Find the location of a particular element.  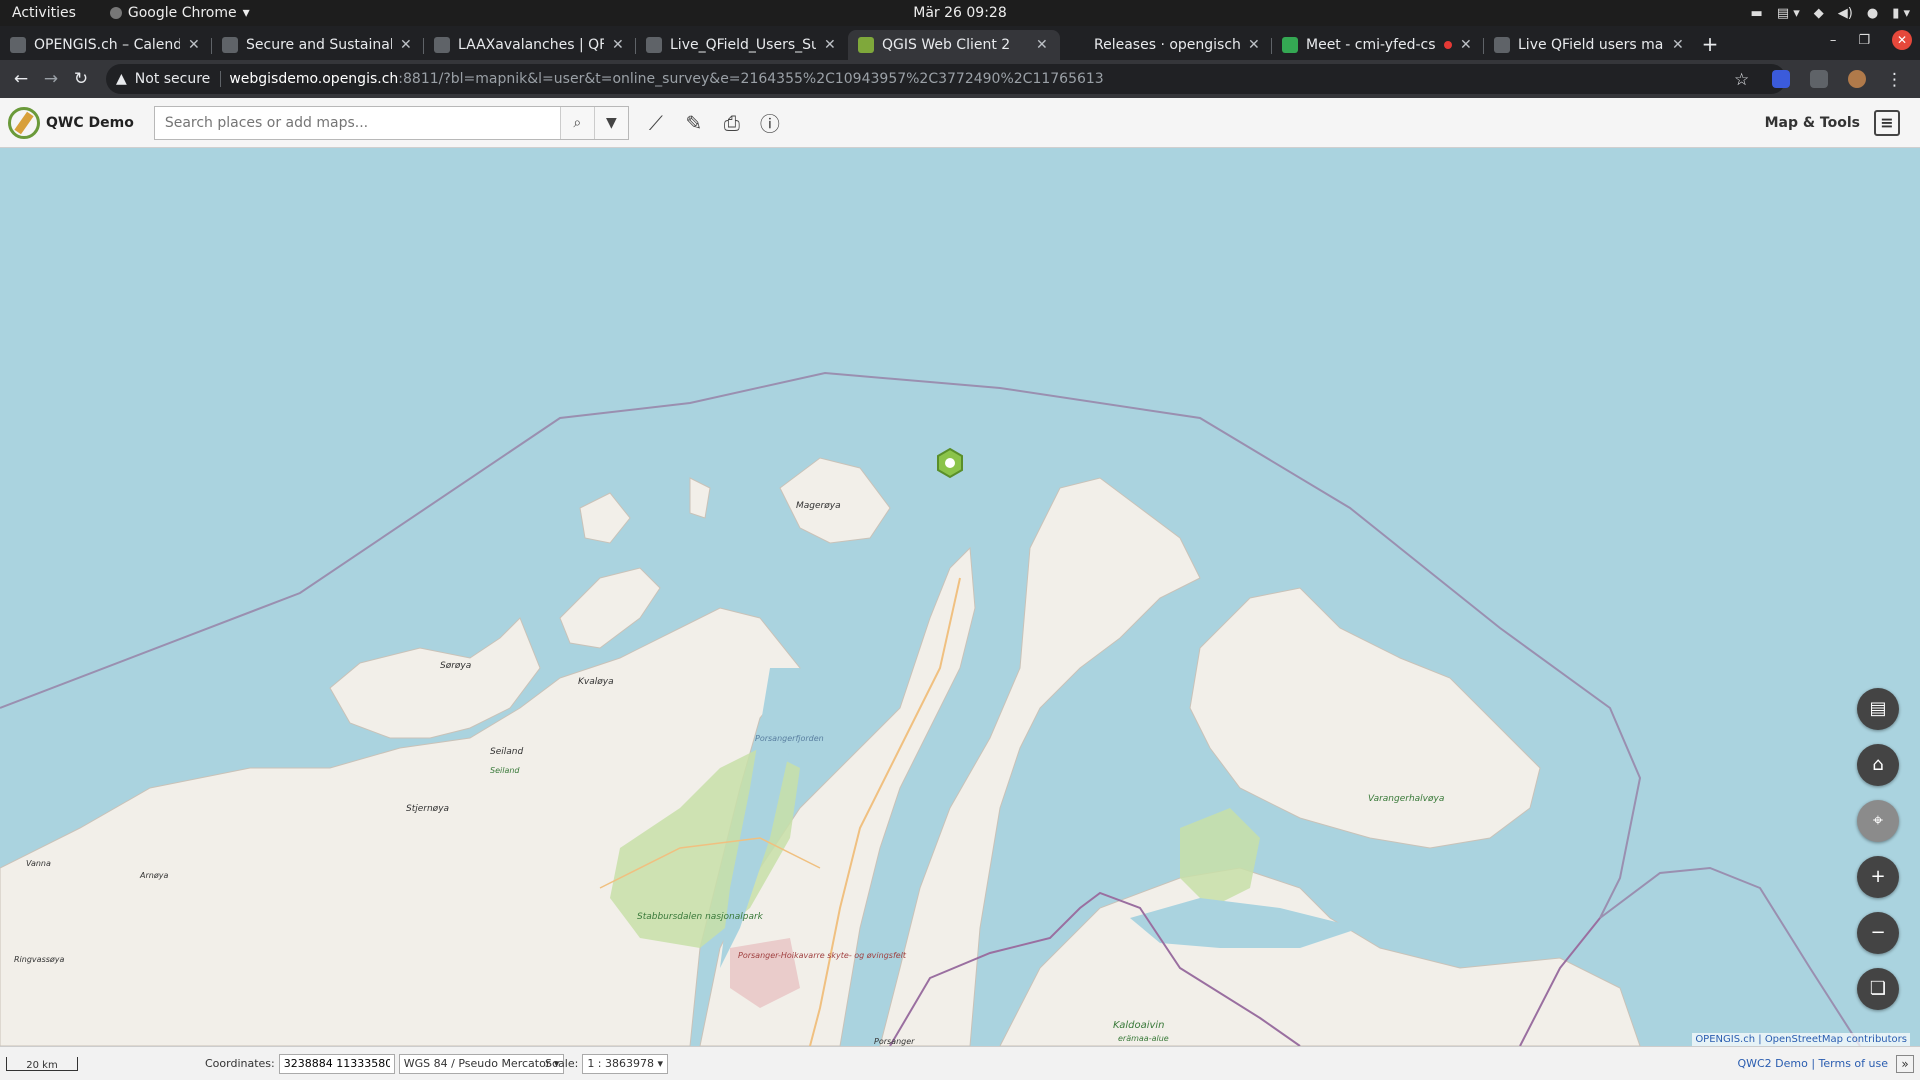

browser-tab: Live QField users map ✕ is located at coordinates (1590, 45).